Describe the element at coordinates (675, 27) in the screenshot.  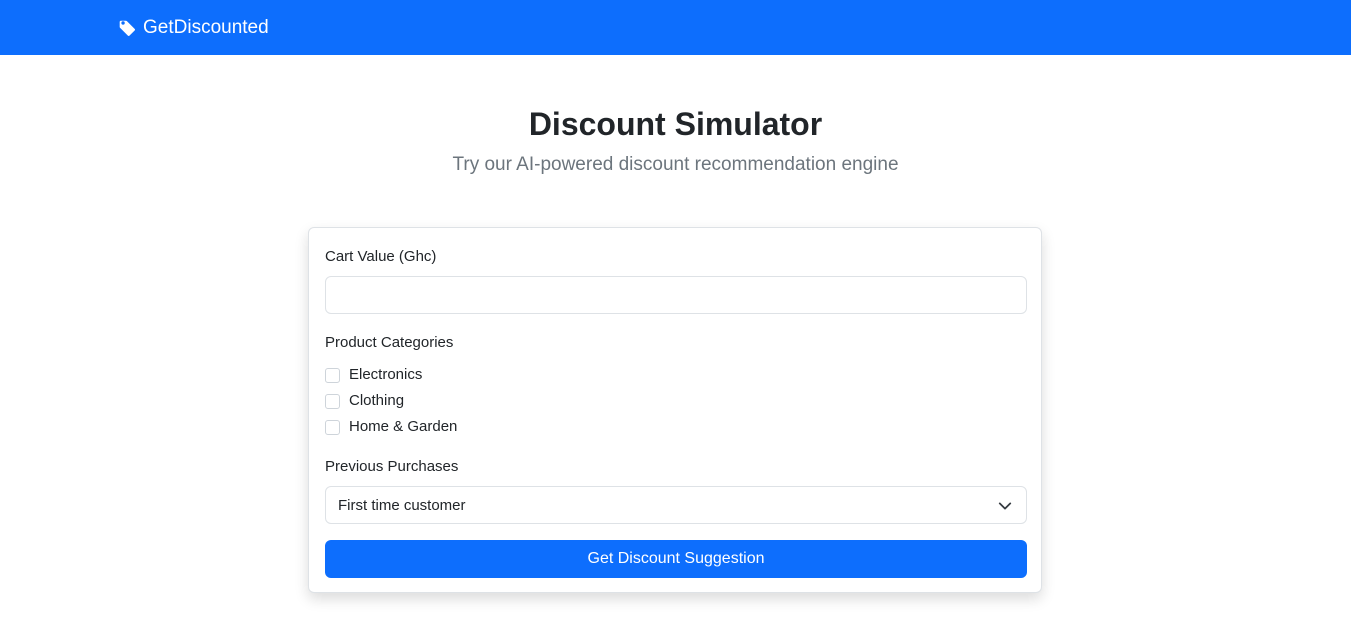
I see `top-navbar: GetDiscounted` at that location.